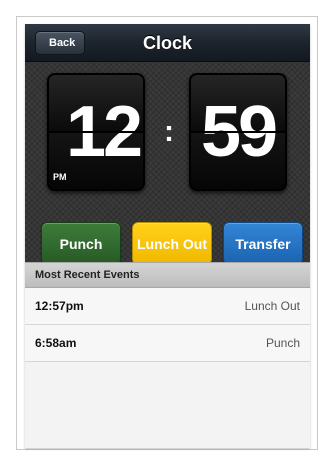  I want to click on ampm-indicator: PM, so click(60, 177).